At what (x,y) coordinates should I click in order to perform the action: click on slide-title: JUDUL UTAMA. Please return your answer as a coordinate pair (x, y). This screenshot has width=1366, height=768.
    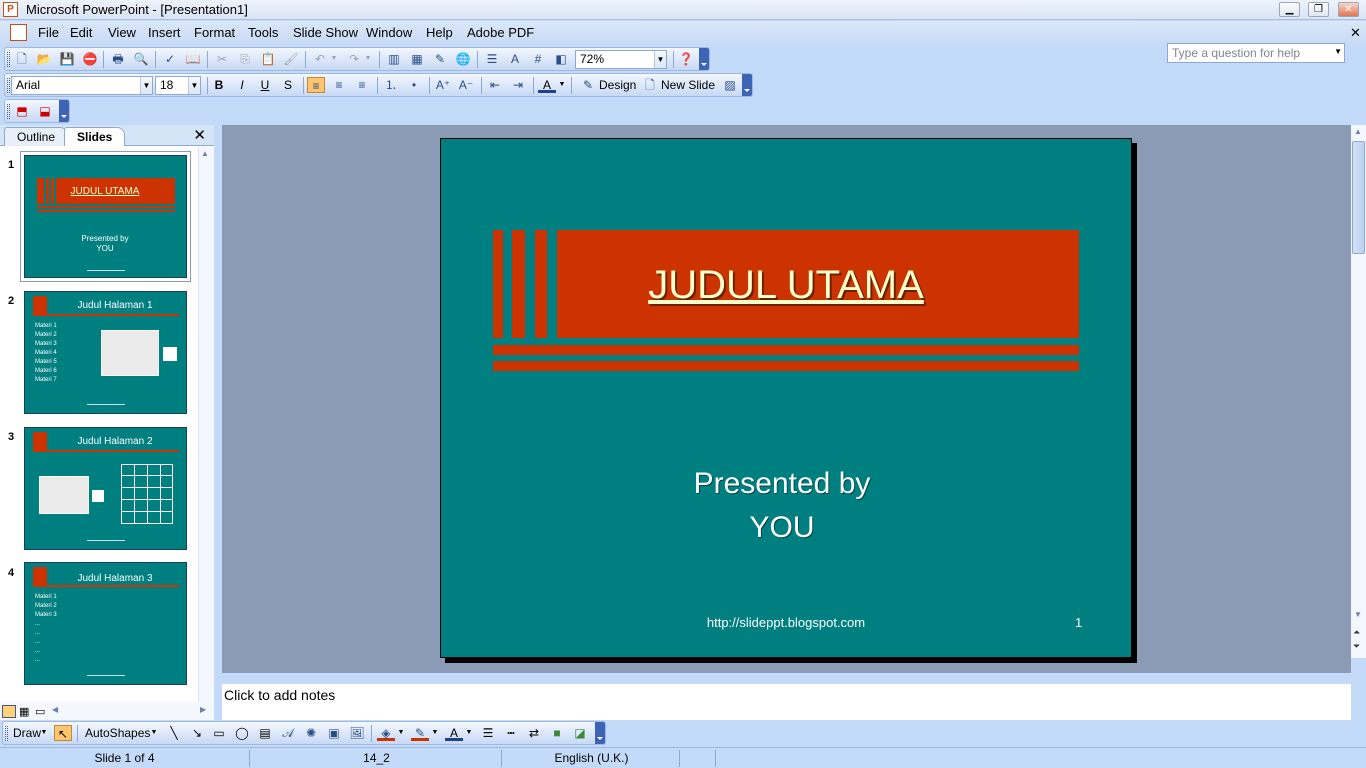
    Looking at the image, I should click on (786, 285).